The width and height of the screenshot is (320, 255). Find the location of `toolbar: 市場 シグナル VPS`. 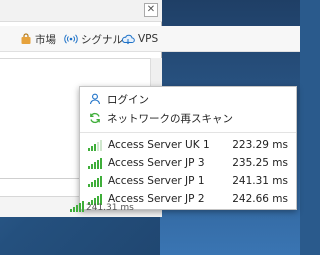

toolbar: 市場 シグナル VPS is located at coordinates (150, 39).